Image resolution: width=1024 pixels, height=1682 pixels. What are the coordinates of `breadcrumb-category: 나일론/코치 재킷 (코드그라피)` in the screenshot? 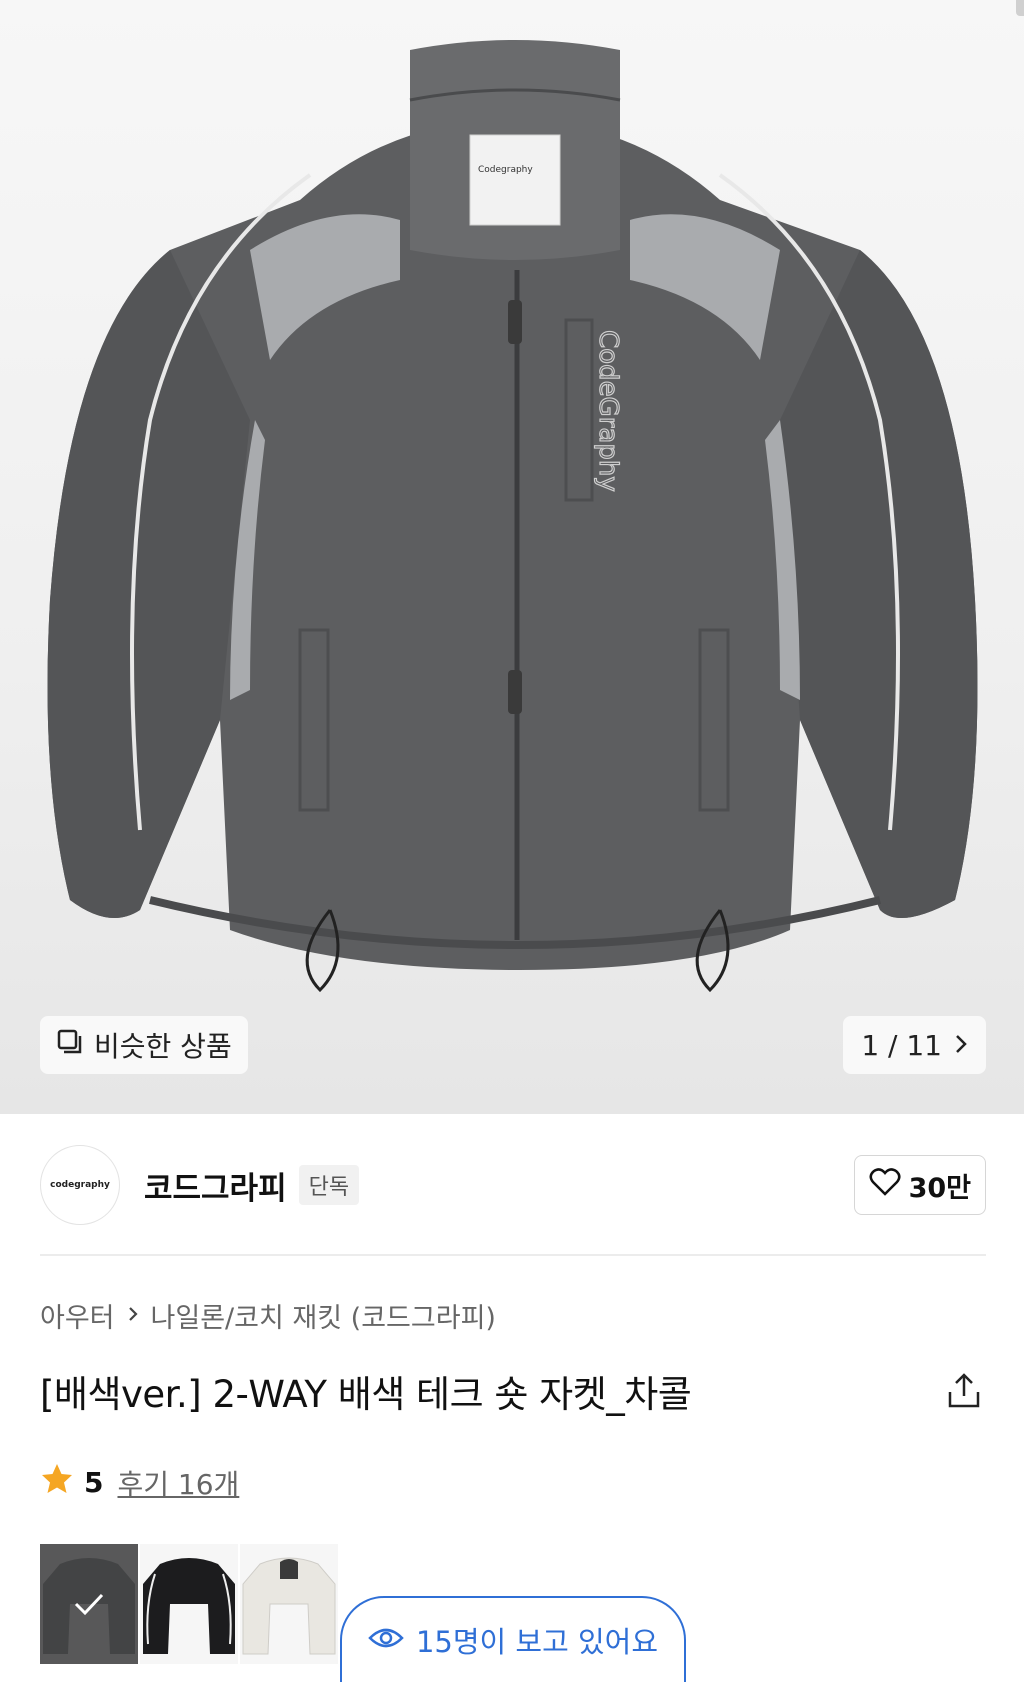 It's located at (323, 1315).